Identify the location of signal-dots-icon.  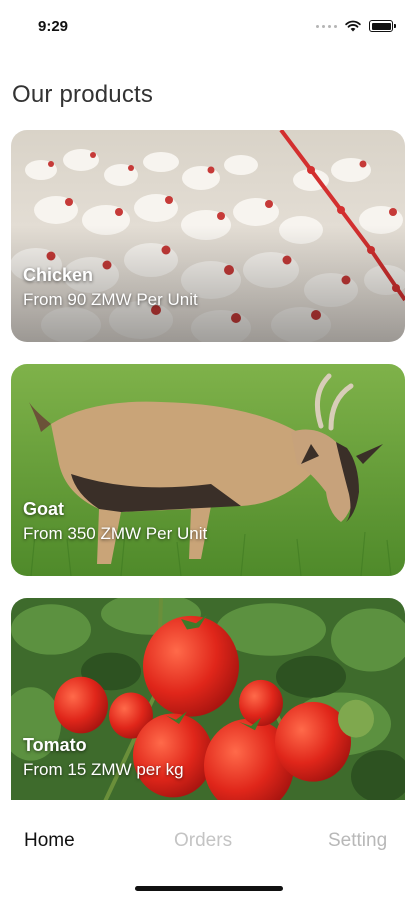
(326, 26).